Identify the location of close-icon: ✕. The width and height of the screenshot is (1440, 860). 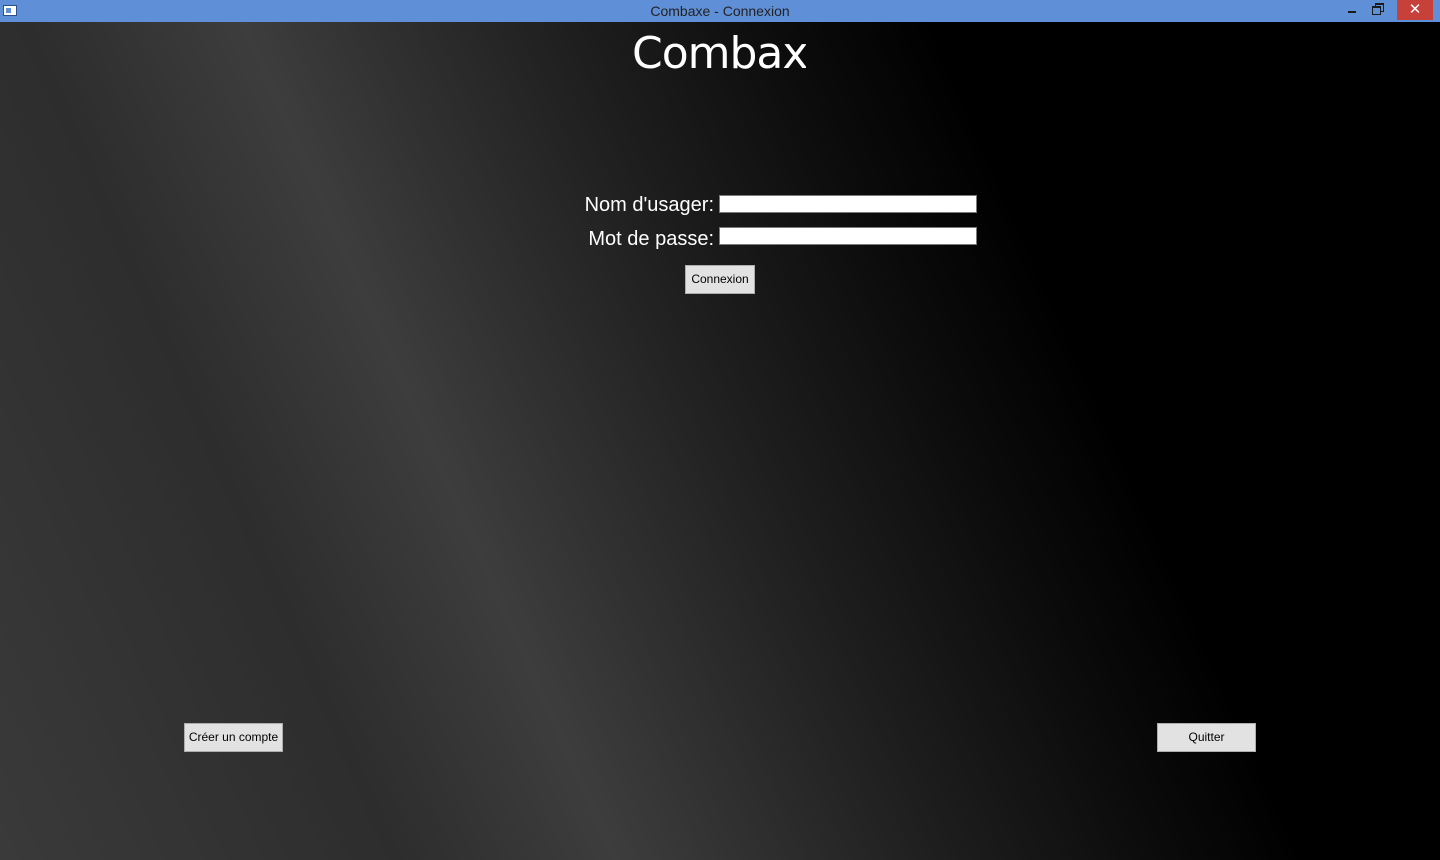
(1415, 9).